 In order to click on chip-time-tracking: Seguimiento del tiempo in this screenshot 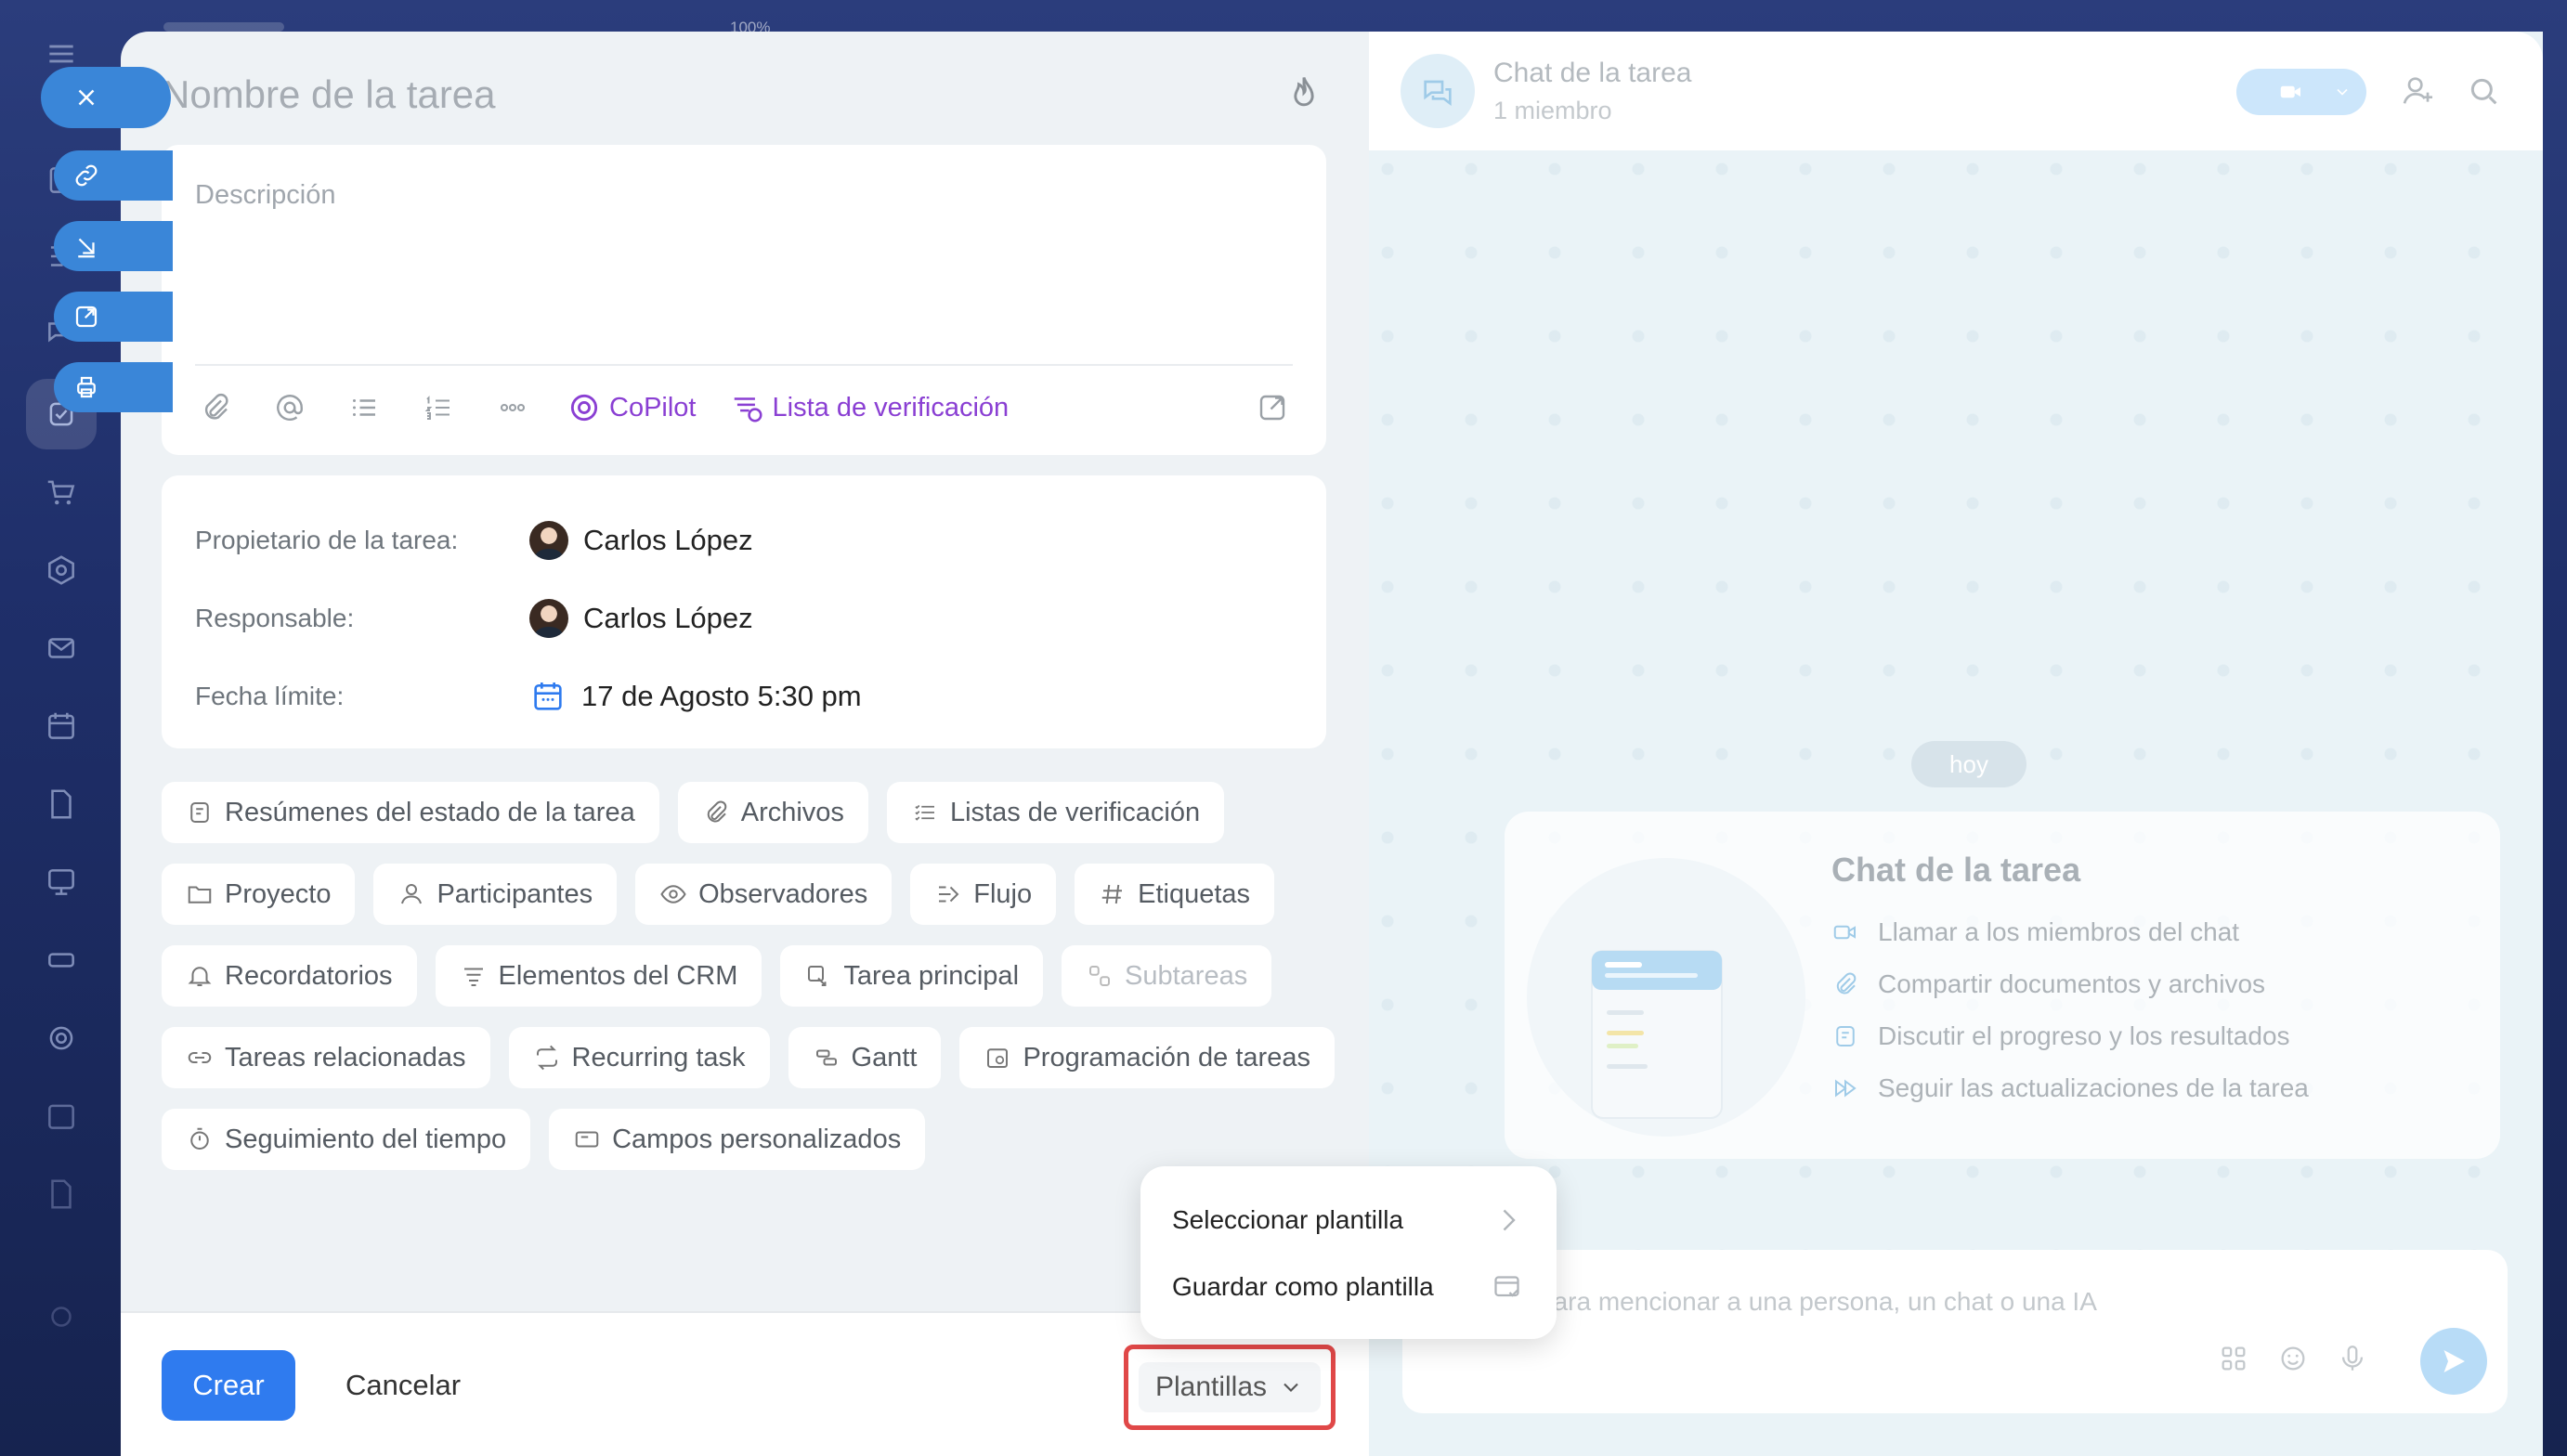, I will do `click(347, 1139)`.